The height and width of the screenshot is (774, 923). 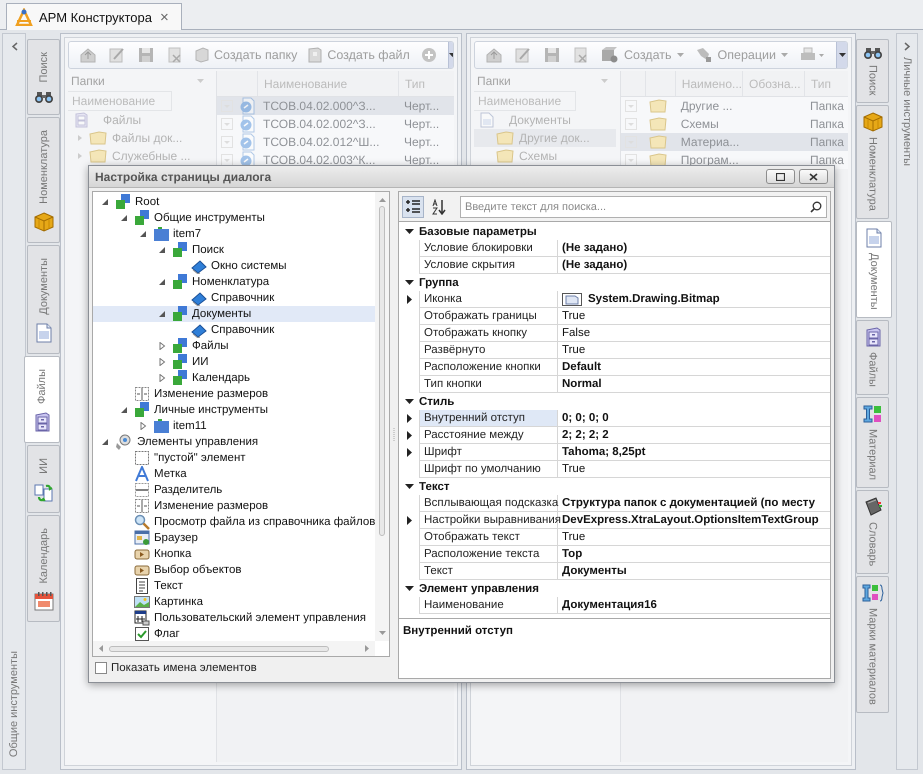 I want to click on checkbox, so click(x=101, y=668).